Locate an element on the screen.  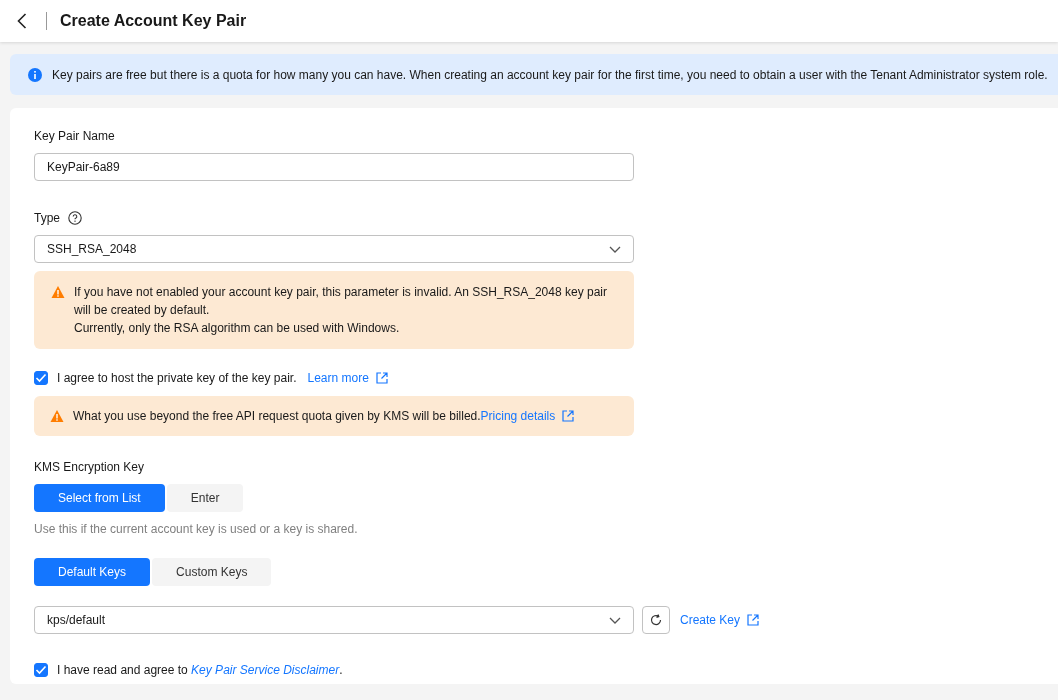
name-input: KeyPair-6a89 is located at coordinates (334, 167).